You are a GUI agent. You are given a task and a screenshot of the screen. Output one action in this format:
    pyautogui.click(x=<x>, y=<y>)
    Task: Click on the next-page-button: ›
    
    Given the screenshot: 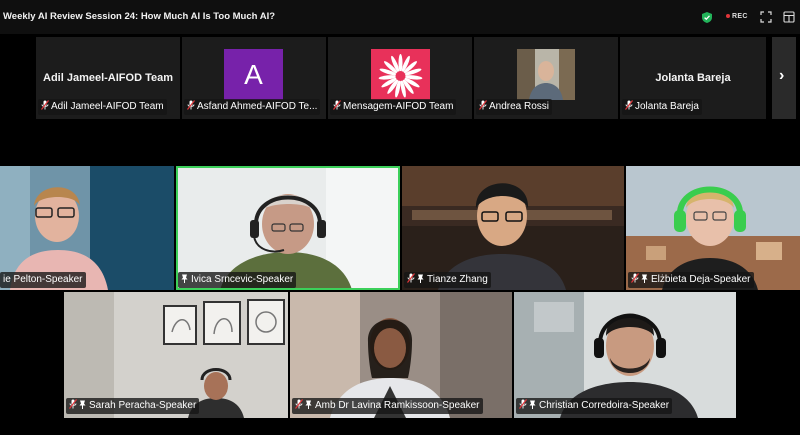 What is the action you would take?
    pyautogui.click(x=784, y=78)
    